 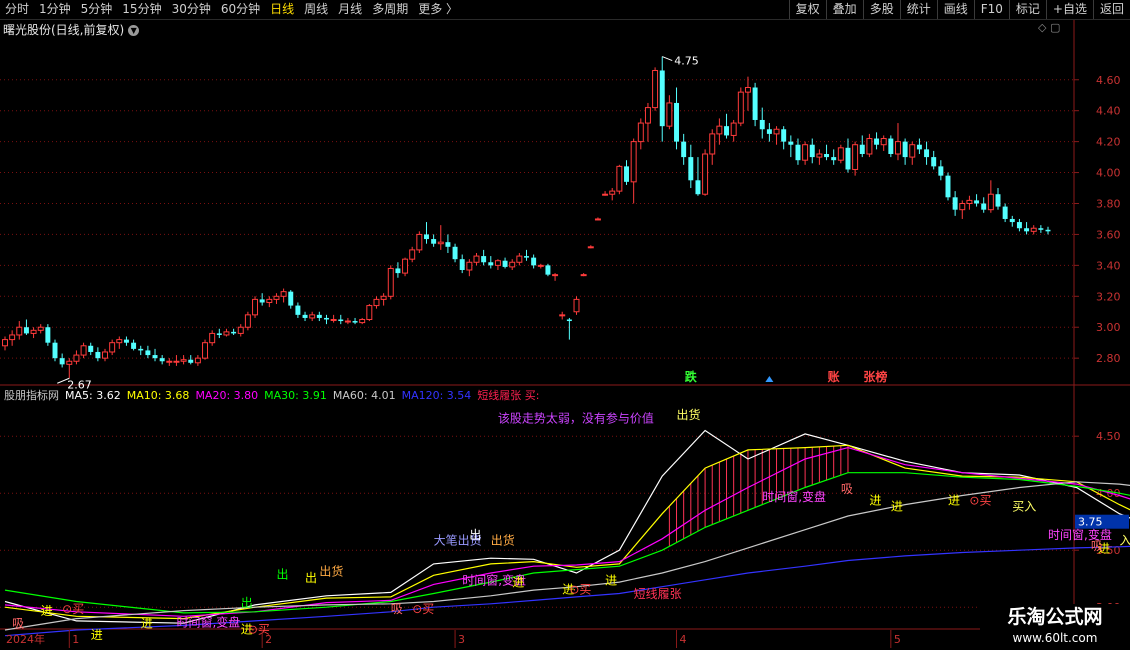 What do you see at coordinates (918, 9) in the screenshot?
I see `tool-button-3: 统计` at bounding box center [918, 9].